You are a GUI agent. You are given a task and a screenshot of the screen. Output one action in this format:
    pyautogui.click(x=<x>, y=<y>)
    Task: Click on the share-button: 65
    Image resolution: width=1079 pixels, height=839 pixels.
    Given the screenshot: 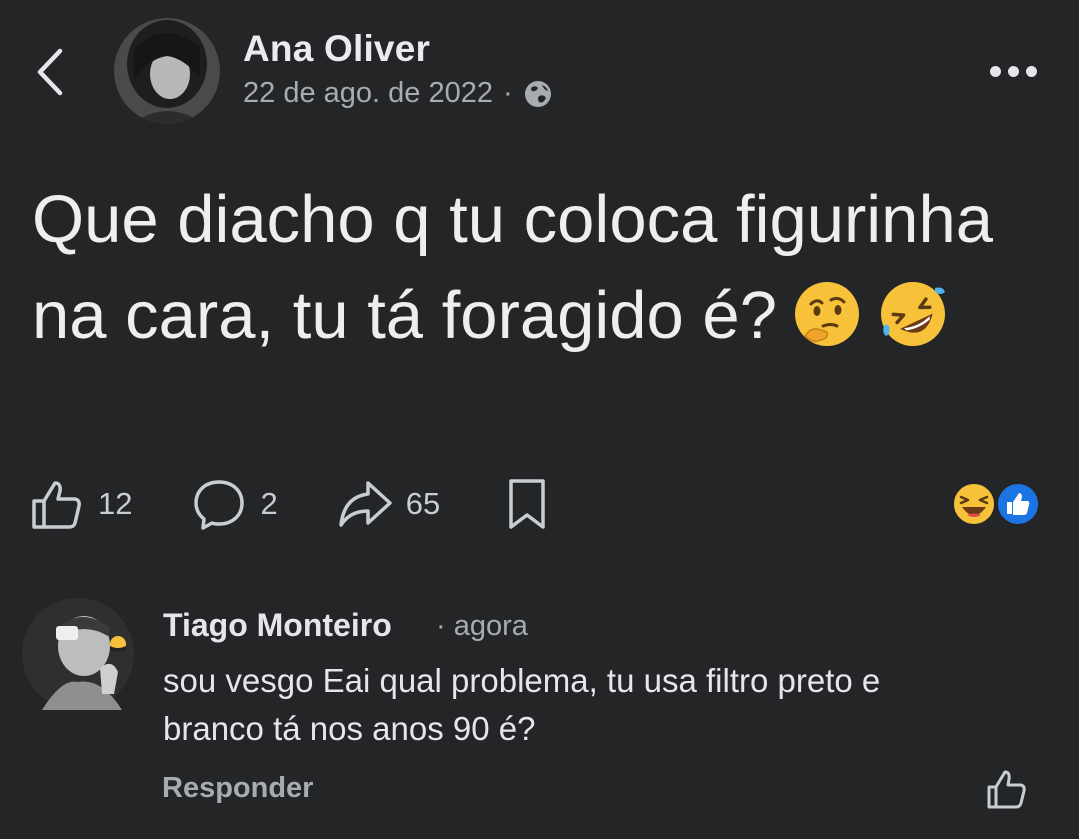 What is the action you would take?
    pyautogui.click(x=389, y=504)
    